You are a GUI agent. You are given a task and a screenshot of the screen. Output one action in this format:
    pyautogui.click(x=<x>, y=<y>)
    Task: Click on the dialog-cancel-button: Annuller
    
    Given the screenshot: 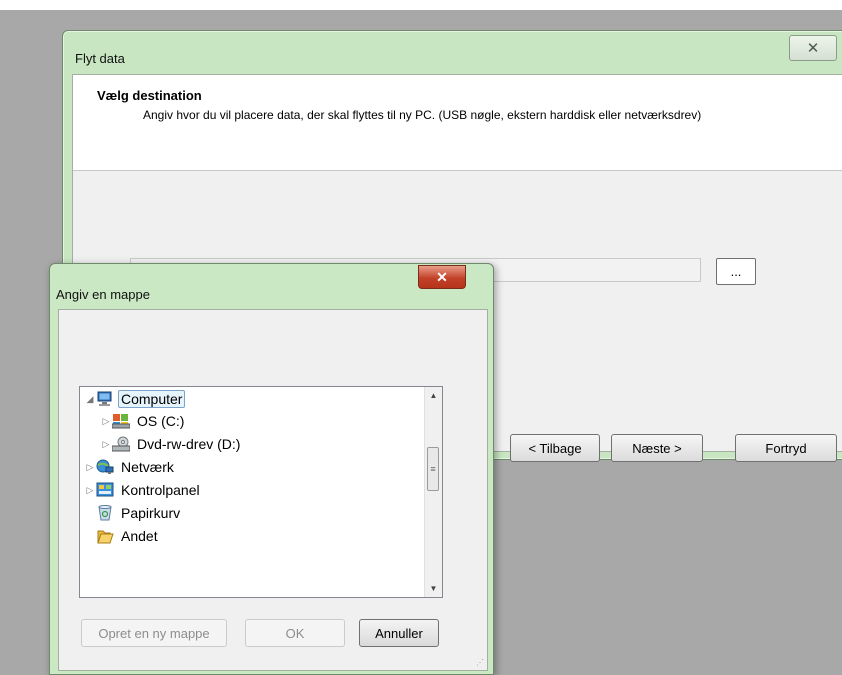 What is the action you would take?
    pyautogui.click(x=399, y=633)
    